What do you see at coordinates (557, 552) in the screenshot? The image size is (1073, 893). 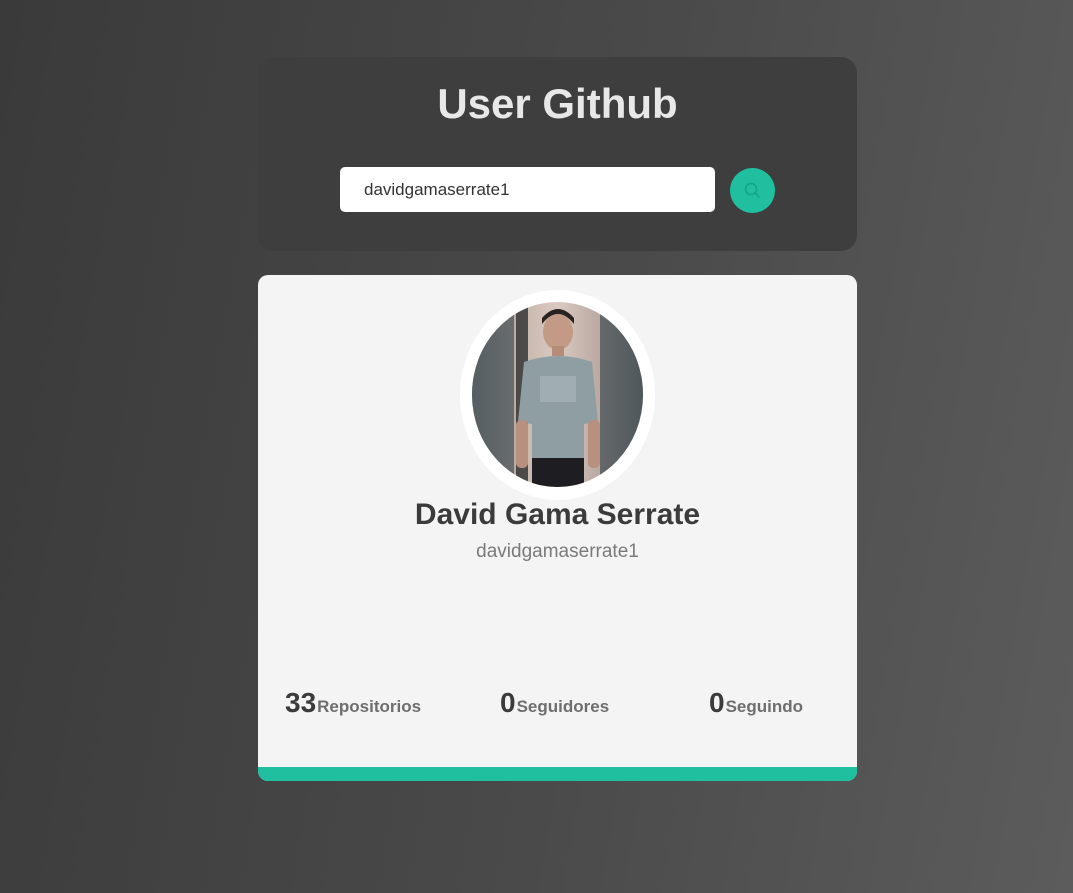 I see `user-login: davidgamaserrate1` at bounding box center [557, 552].